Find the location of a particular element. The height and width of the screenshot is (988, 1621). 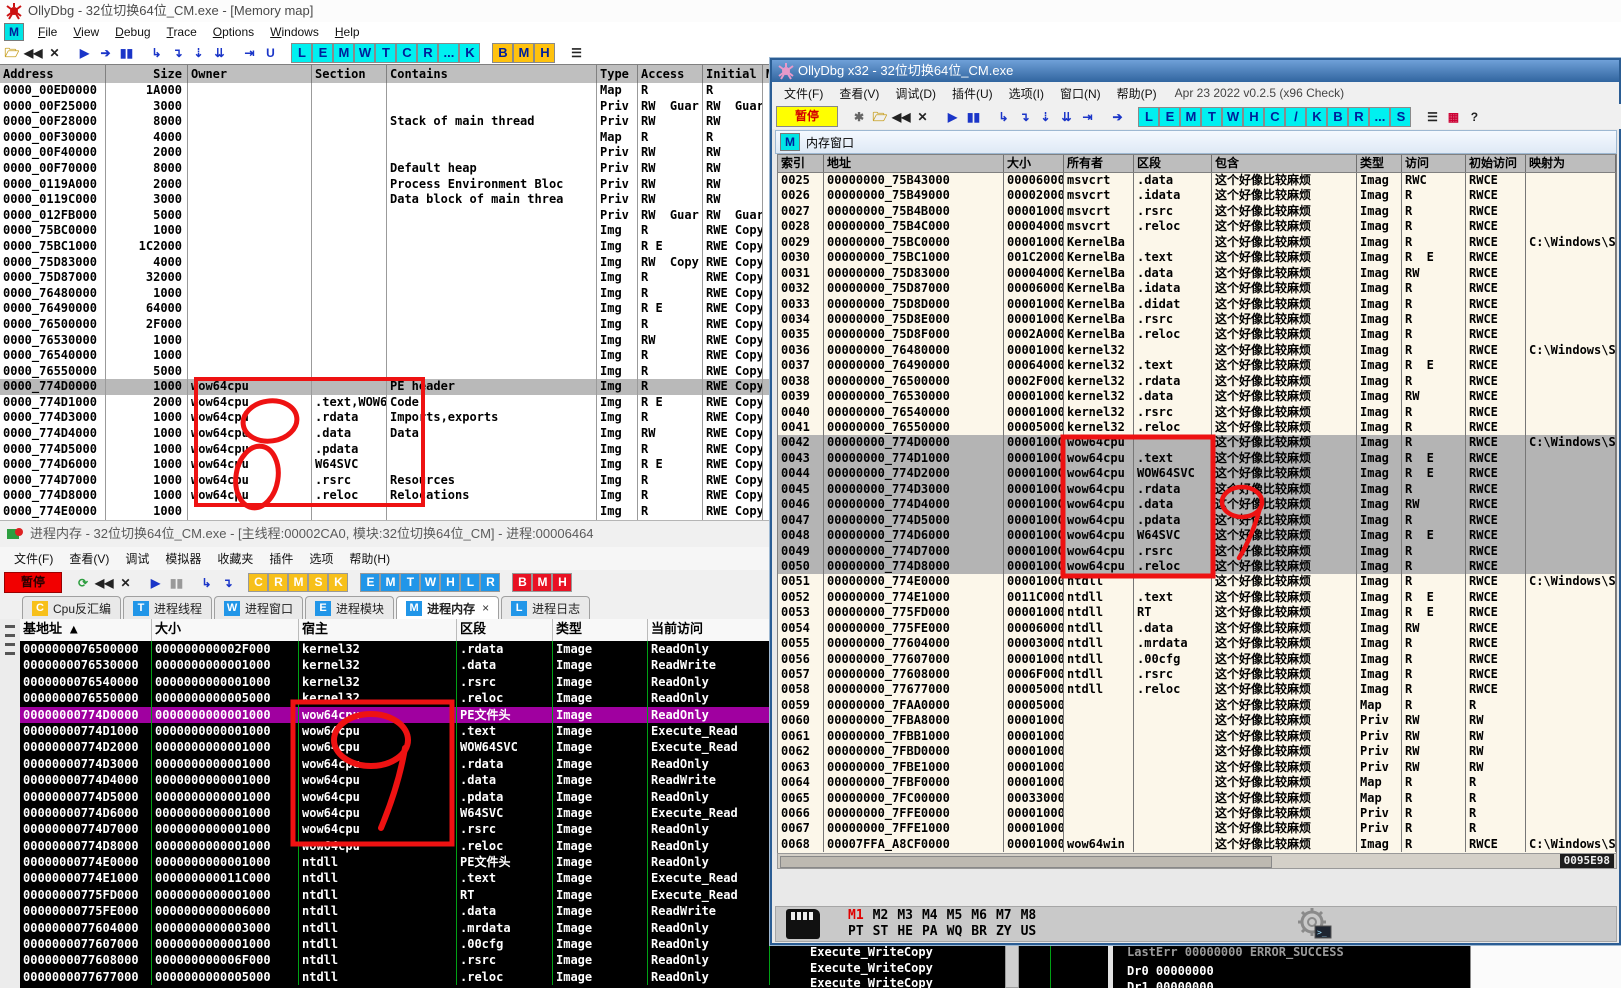

column-header: Owner is located at coordinates (250, 74).